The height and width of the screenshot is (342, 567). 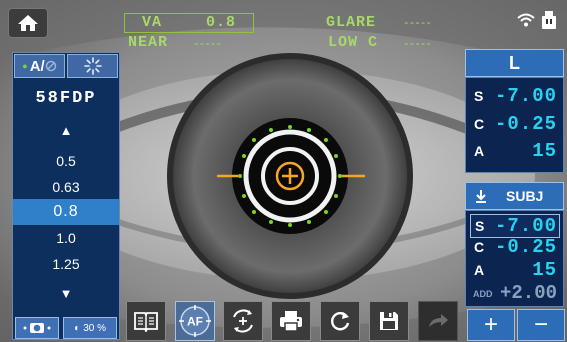 I want to click on autofocus-button: AF, so click(x=195, y=321).